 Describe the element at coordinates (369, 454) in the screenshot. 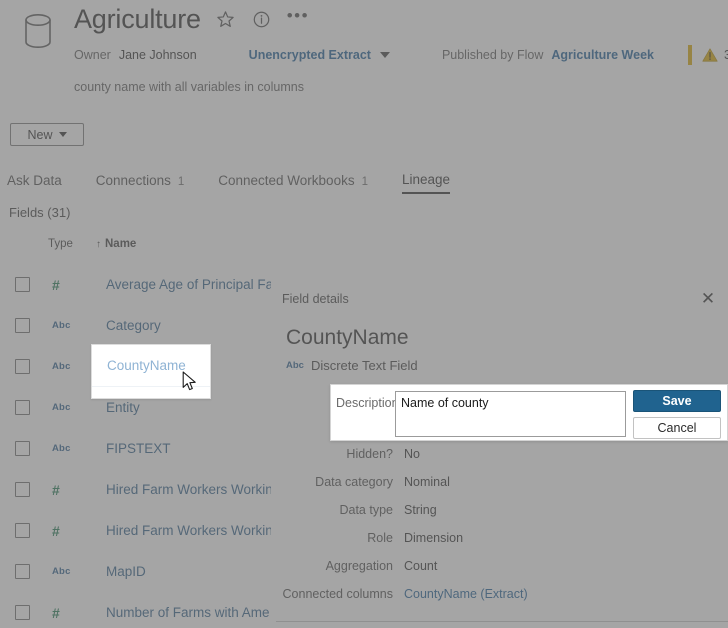

I see `property-label: Hidden?` at that location.